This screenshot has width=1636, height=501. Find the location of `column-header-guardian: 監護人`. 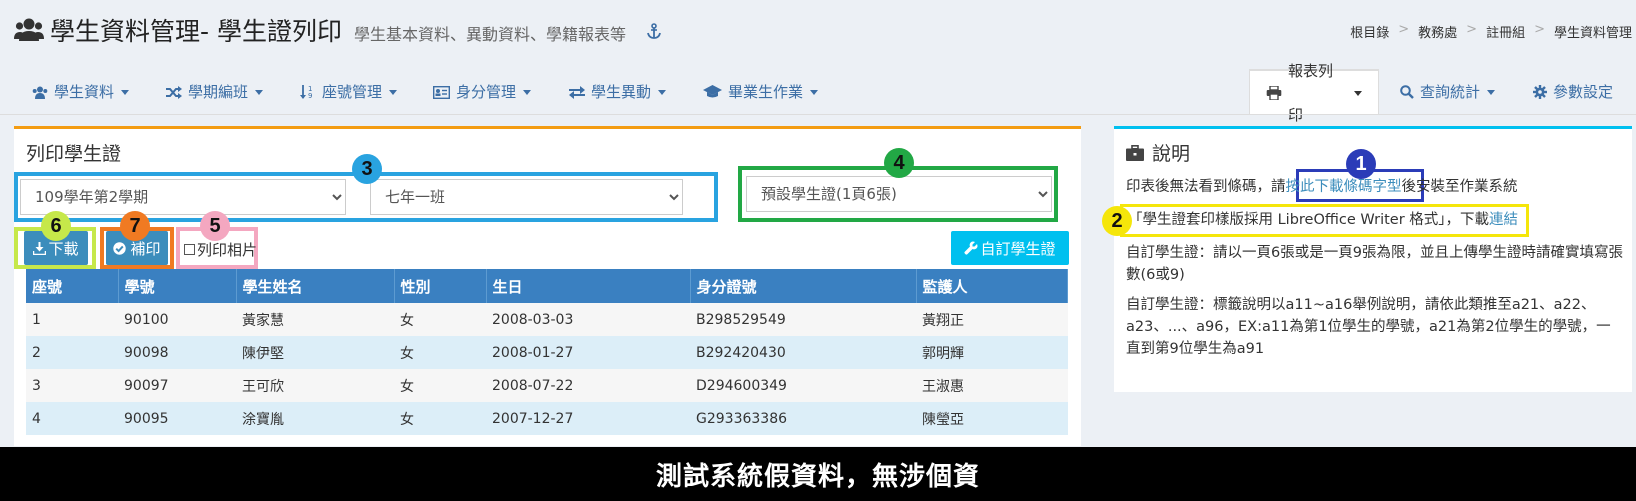

column-header-guardian: 監護人 is located at coordinates (992, 286).